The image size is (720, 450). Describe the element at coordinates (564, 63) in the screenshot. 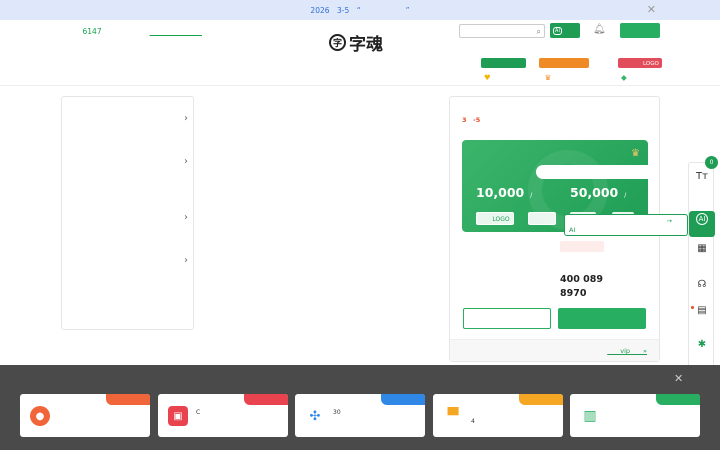

I see `promo-tag` at that location.